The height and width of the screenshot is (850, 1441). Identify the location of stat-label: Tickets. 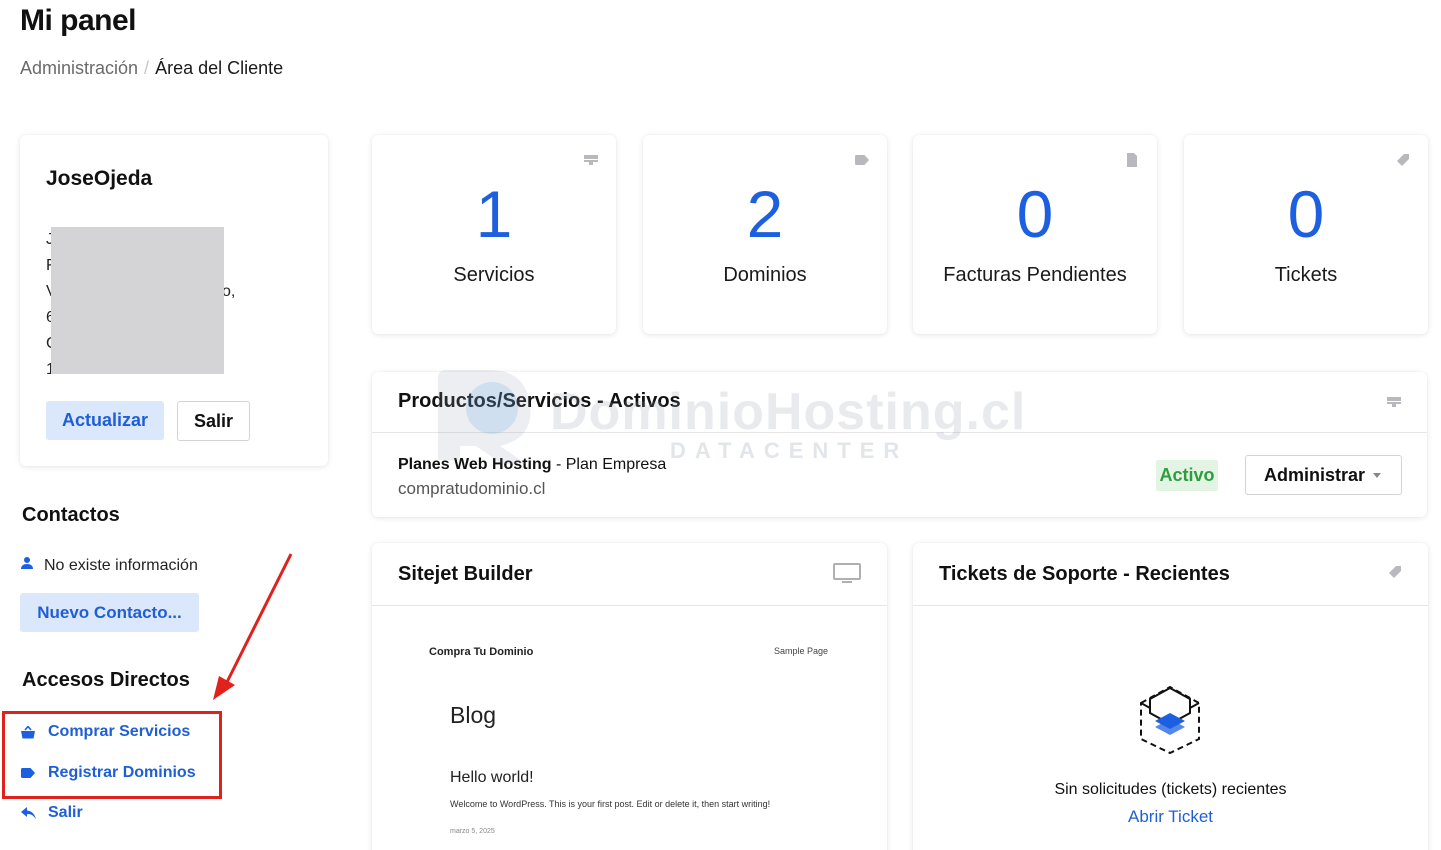
(1306, 275).